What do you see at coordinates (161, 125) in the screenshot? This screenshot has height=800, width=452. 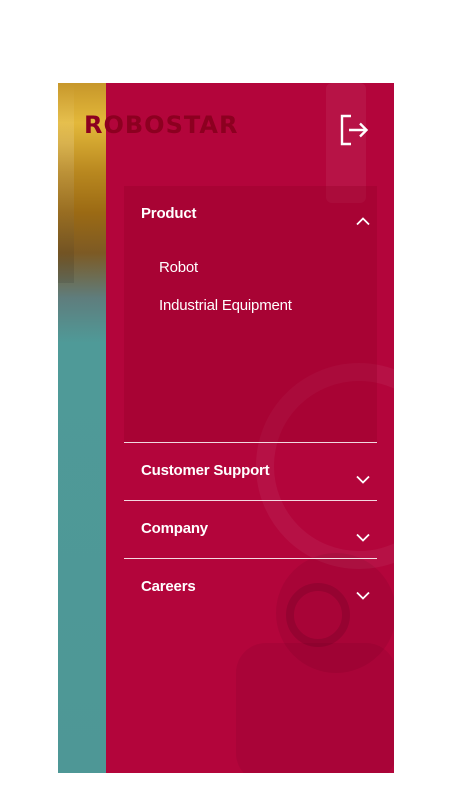 I see `brand-logo: ROBOSTAR` at bounding box center [161, 125].